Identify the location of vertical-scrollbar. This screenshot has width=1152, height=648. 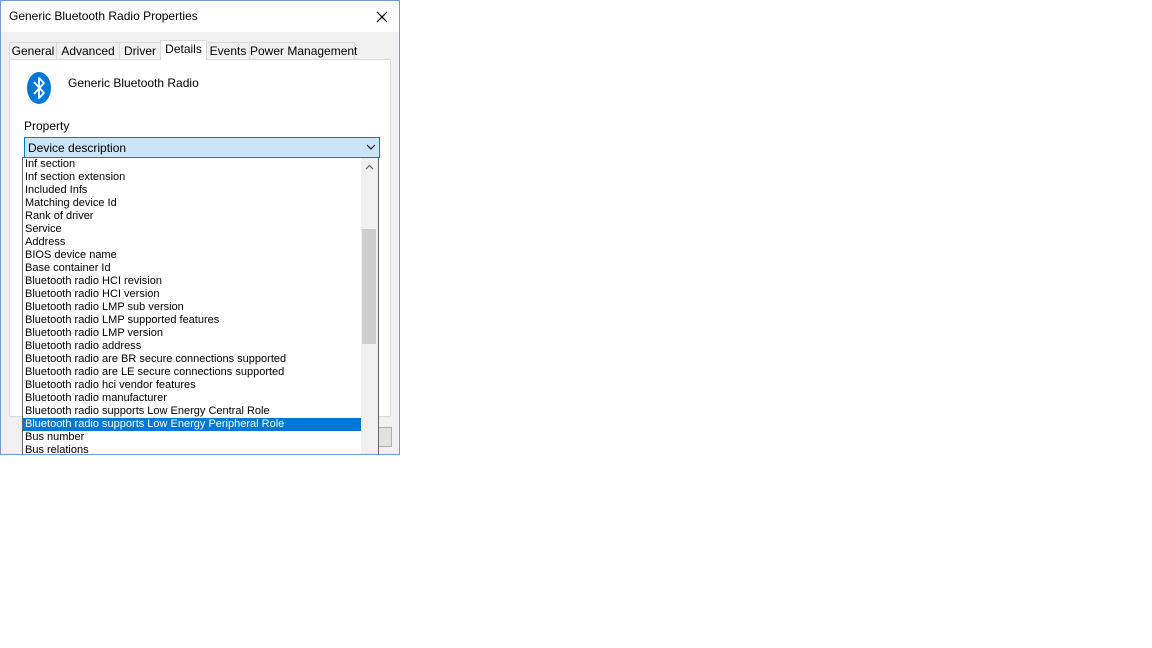
(369, 306).